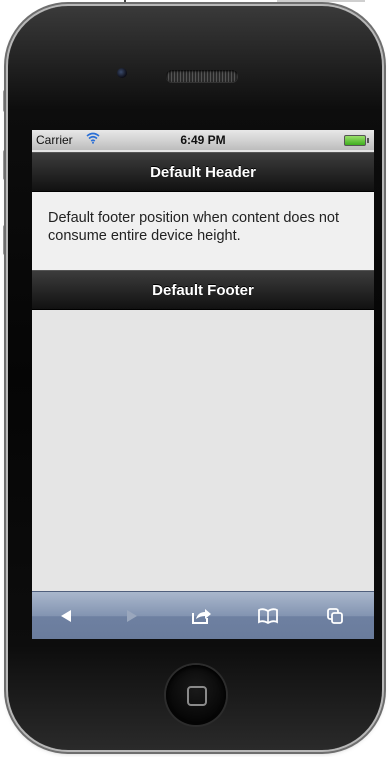  I want to click on footer-title: Default Footer, so click(203, 290).